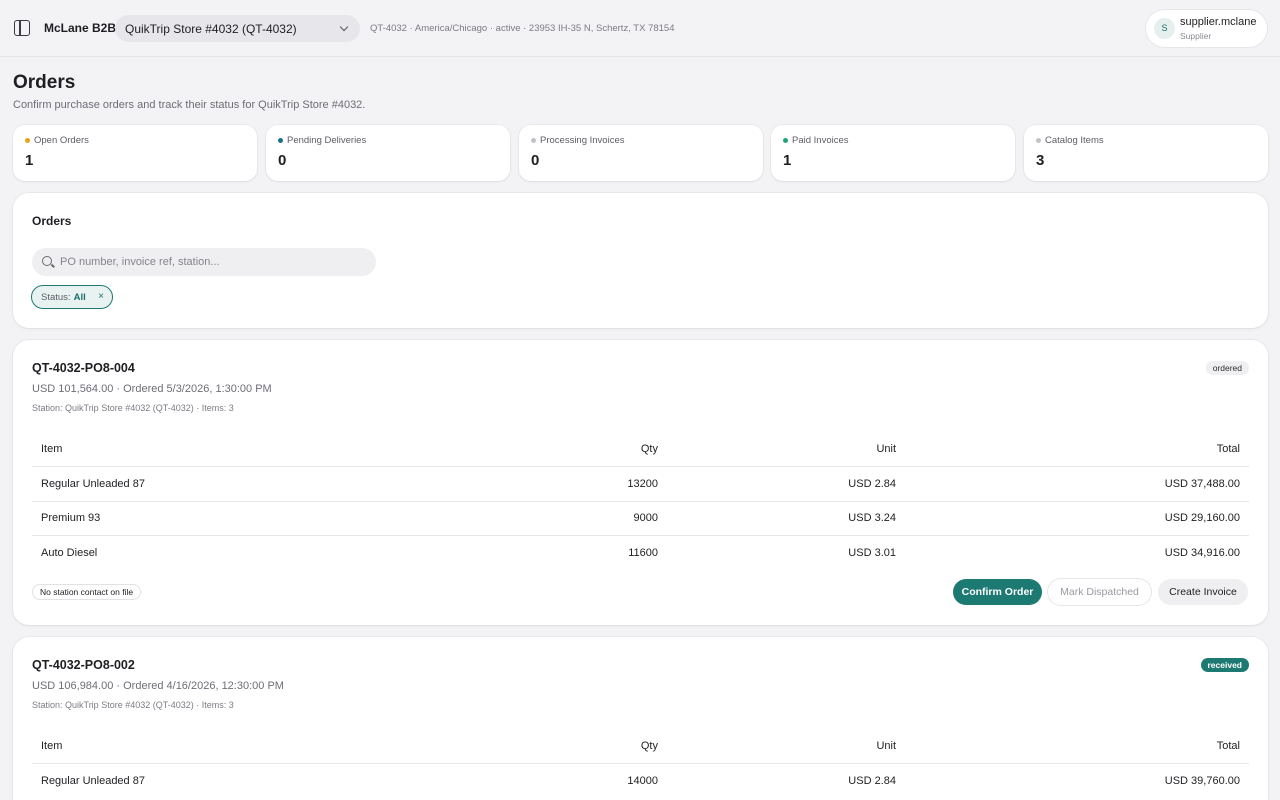 The width and height of the screenshot is (1280, 800). I want to click on user-role: Supplier, so click(1196, 36).